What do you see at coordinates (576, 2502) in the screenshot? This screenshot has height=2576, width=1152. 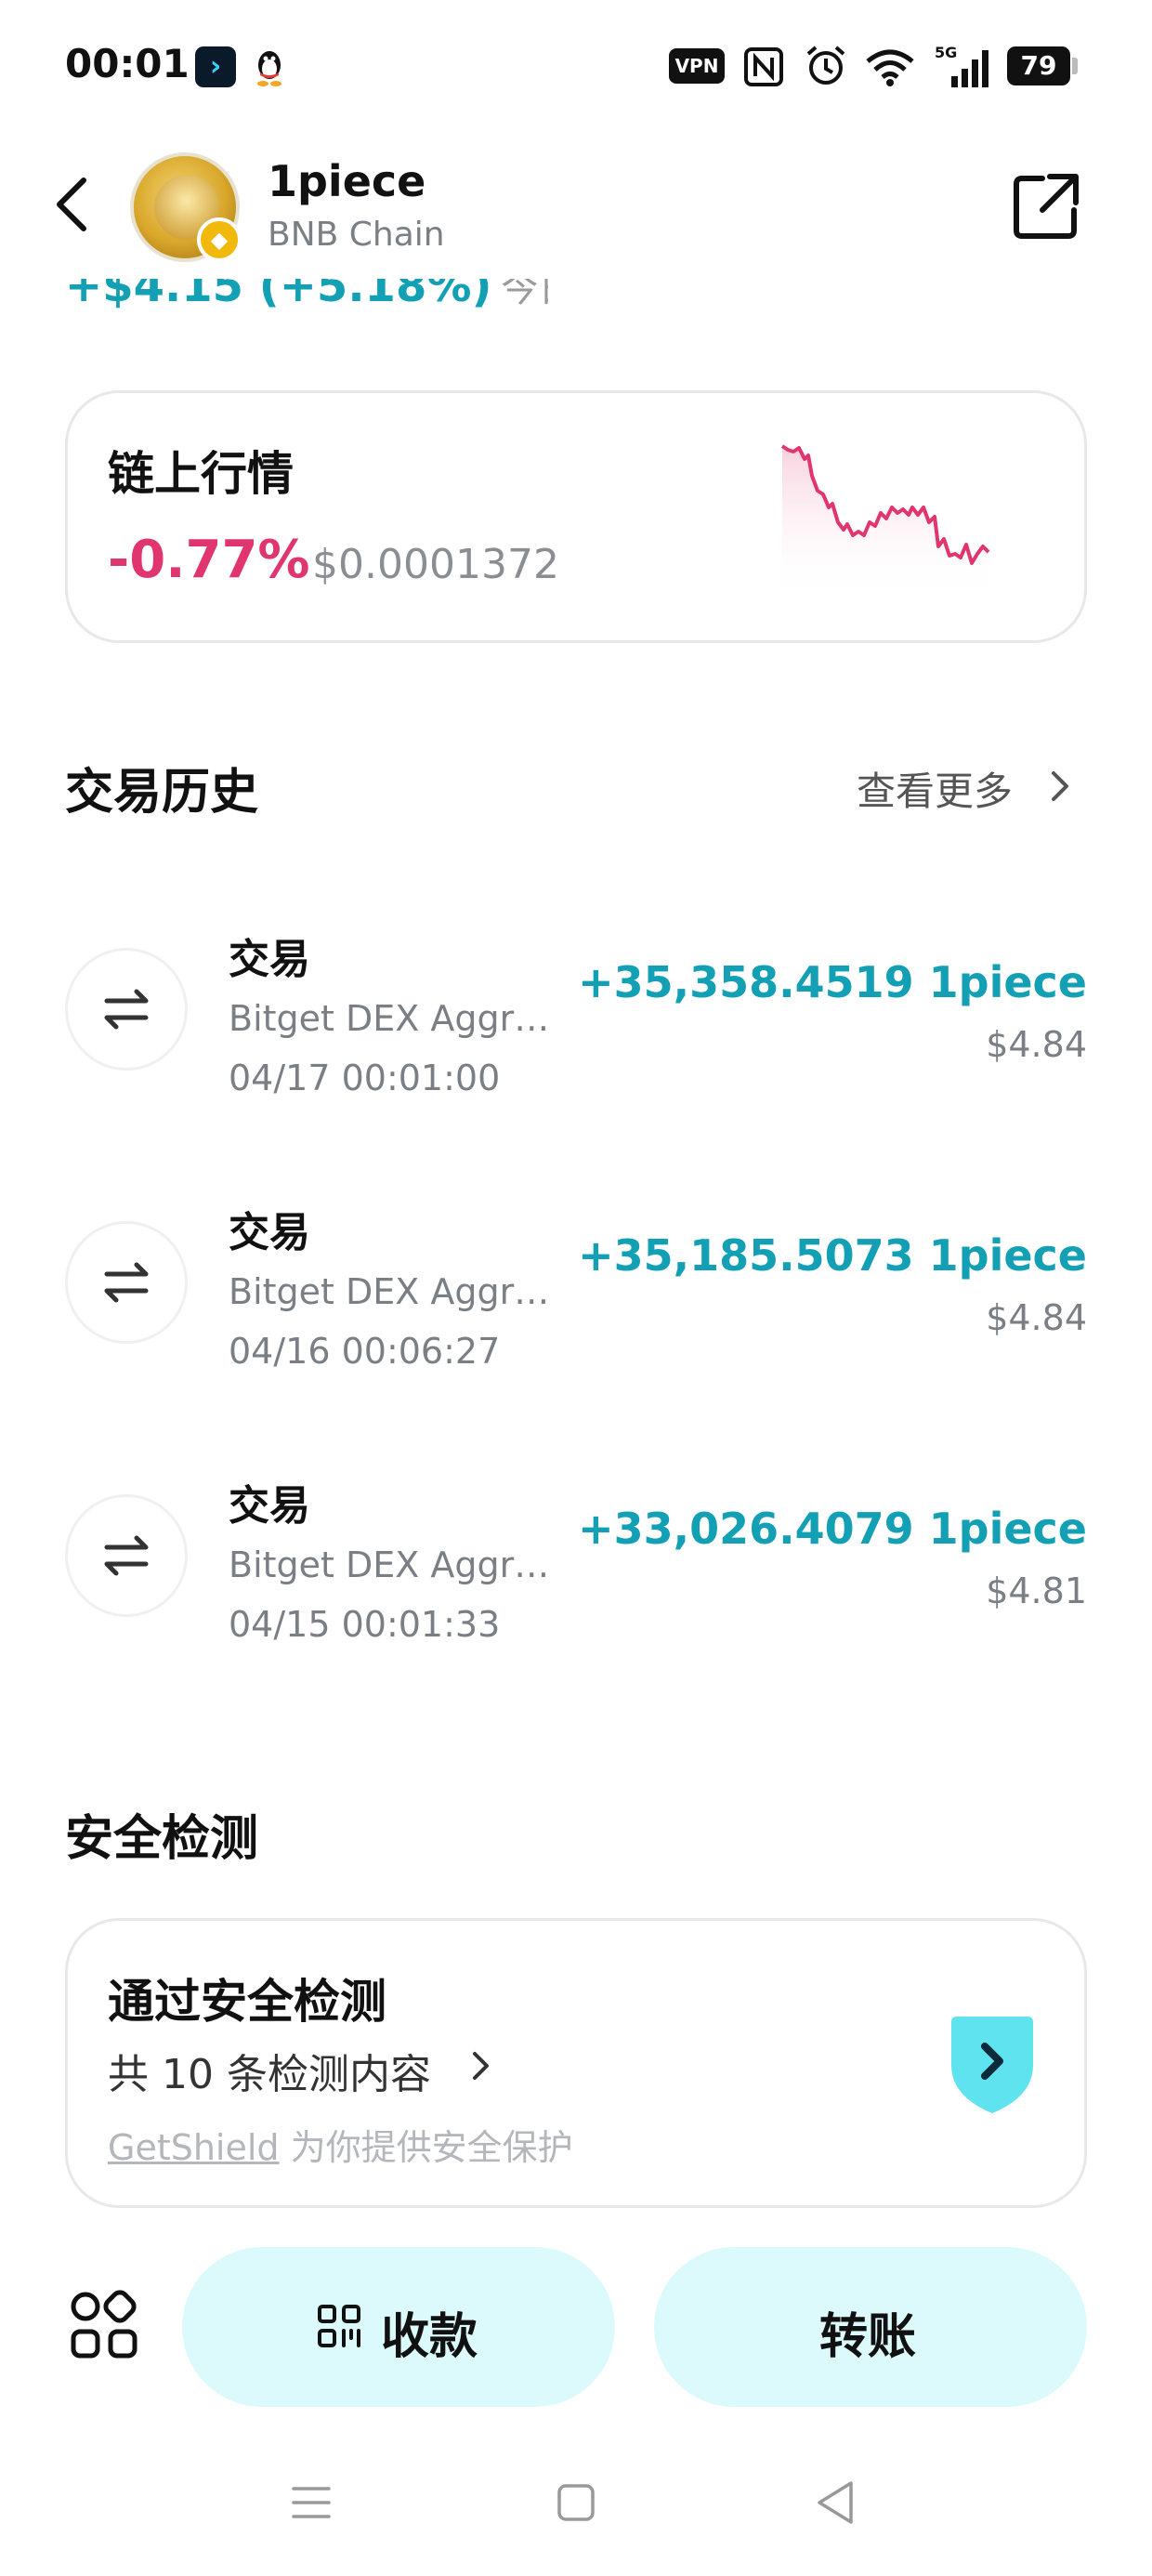 I see `home-icon` at bounding box center [576, 2502].